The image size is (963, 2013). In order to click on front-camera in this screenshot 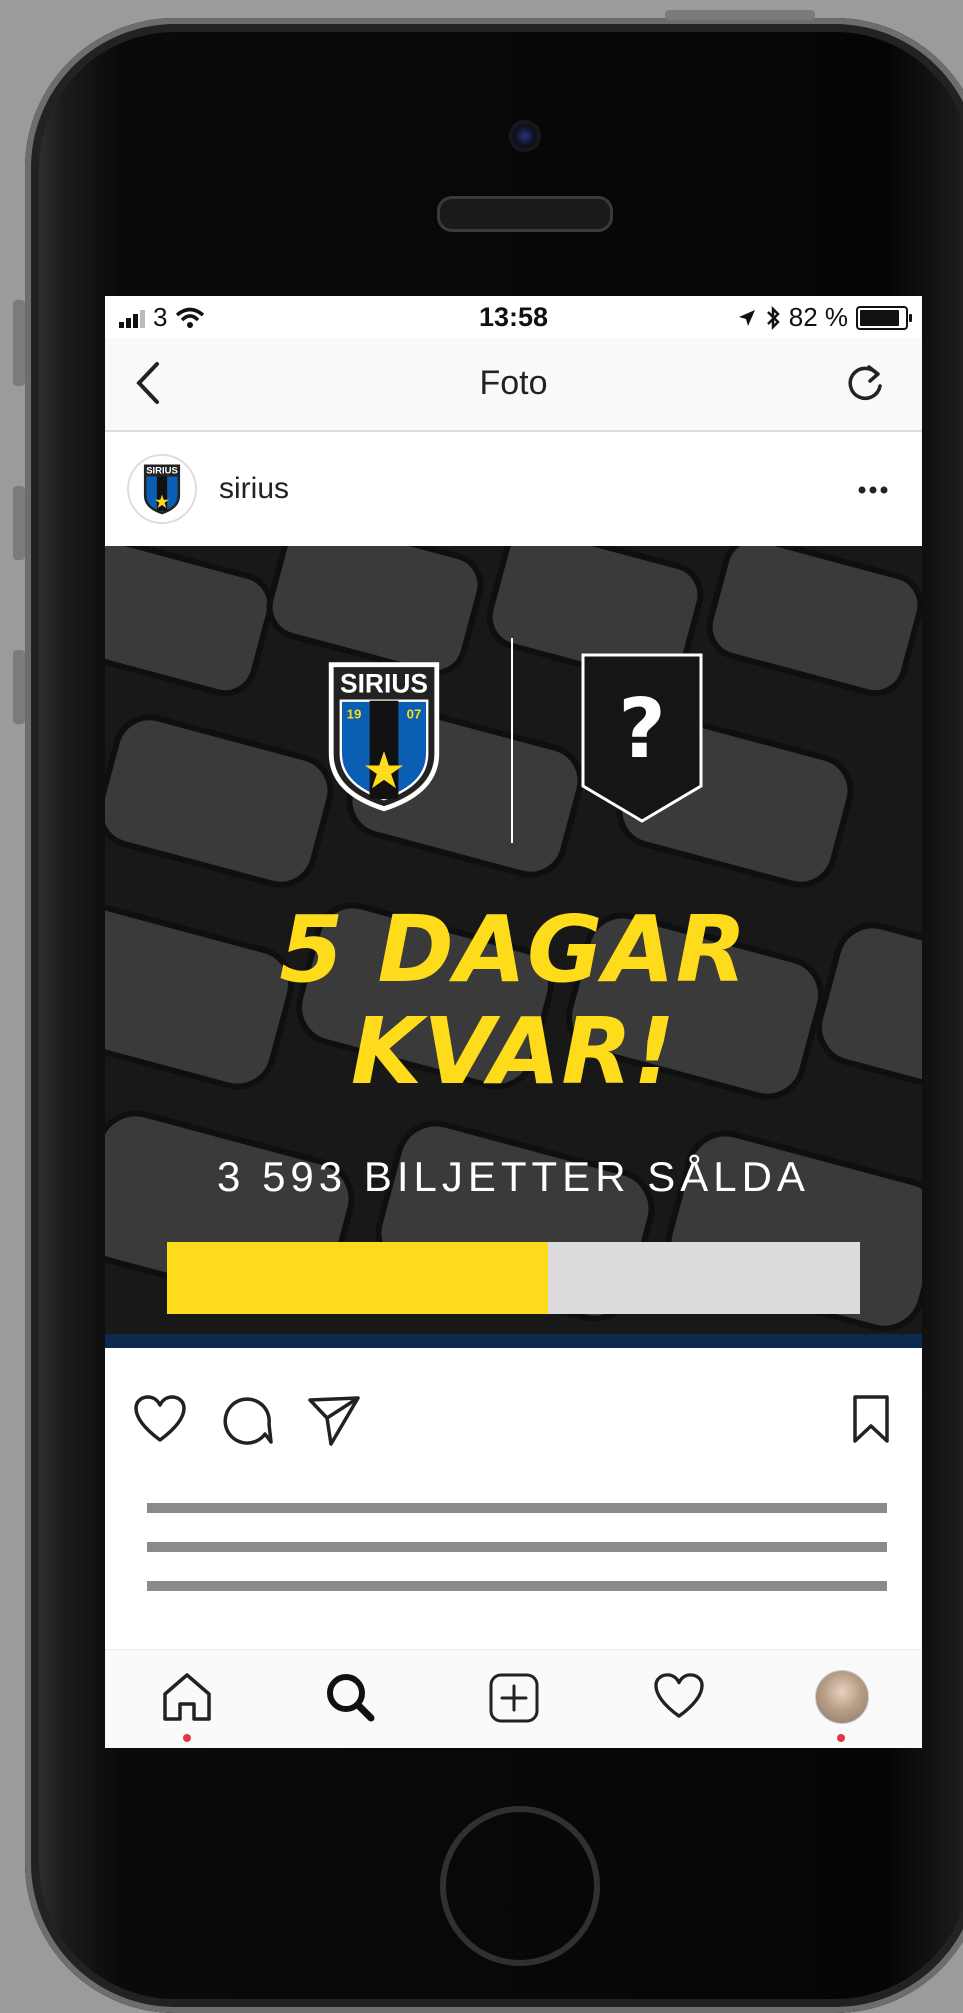, I will do `click(525, 136)`.